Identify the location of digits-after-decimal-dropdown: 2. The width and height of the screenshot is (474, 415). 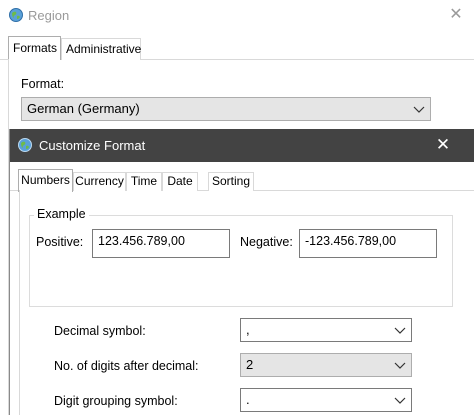
(326, 365).